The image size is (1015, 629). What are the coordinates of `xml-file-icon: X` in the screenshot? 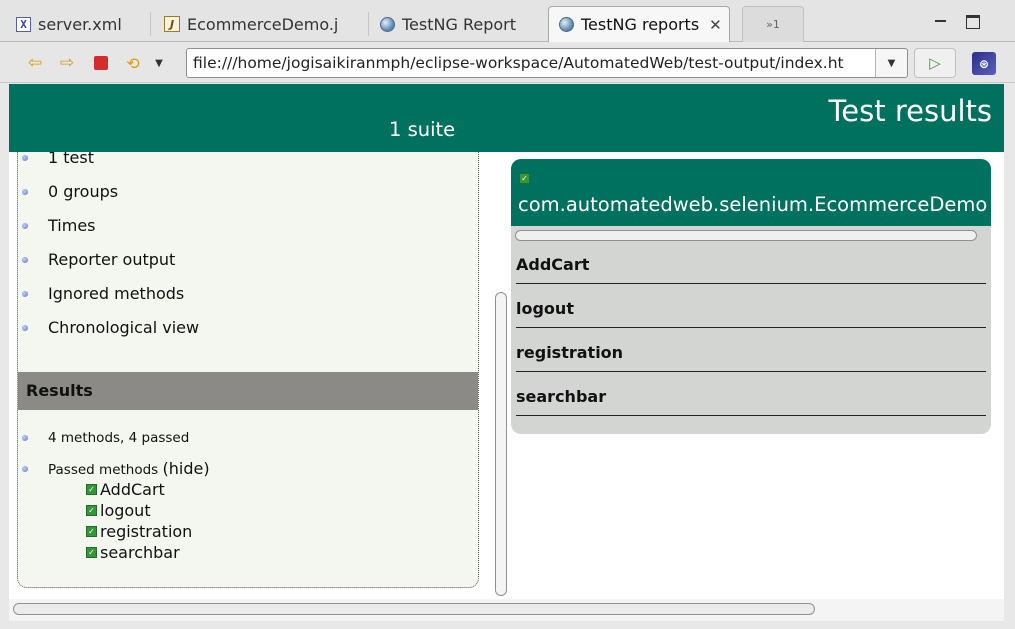 It's located at (23, 24).